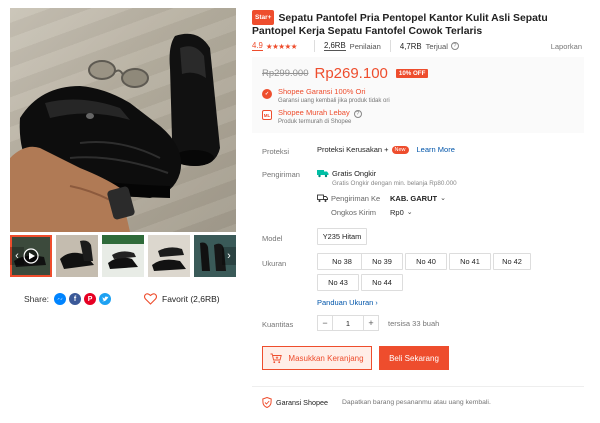  Describe the element at coordinates (400, 149) in the screenshot. I see `new-badge: New` at that location.